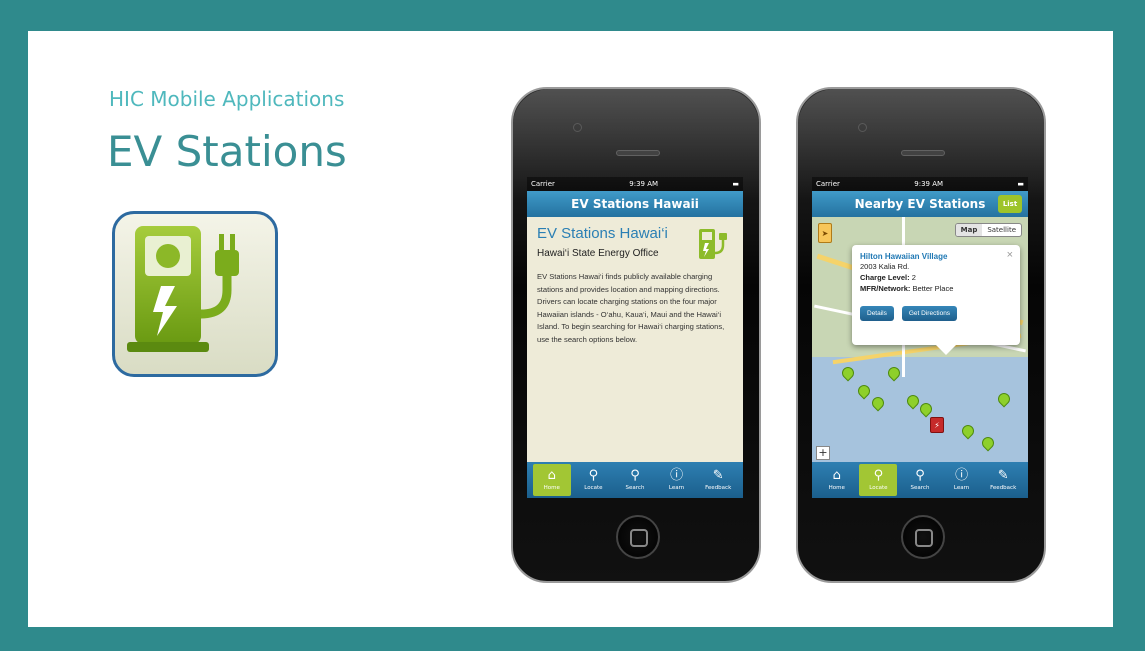 The image size is (1145, 651). I want to click on nav-bar: Nearby EV Stations List, so click(920, 204).